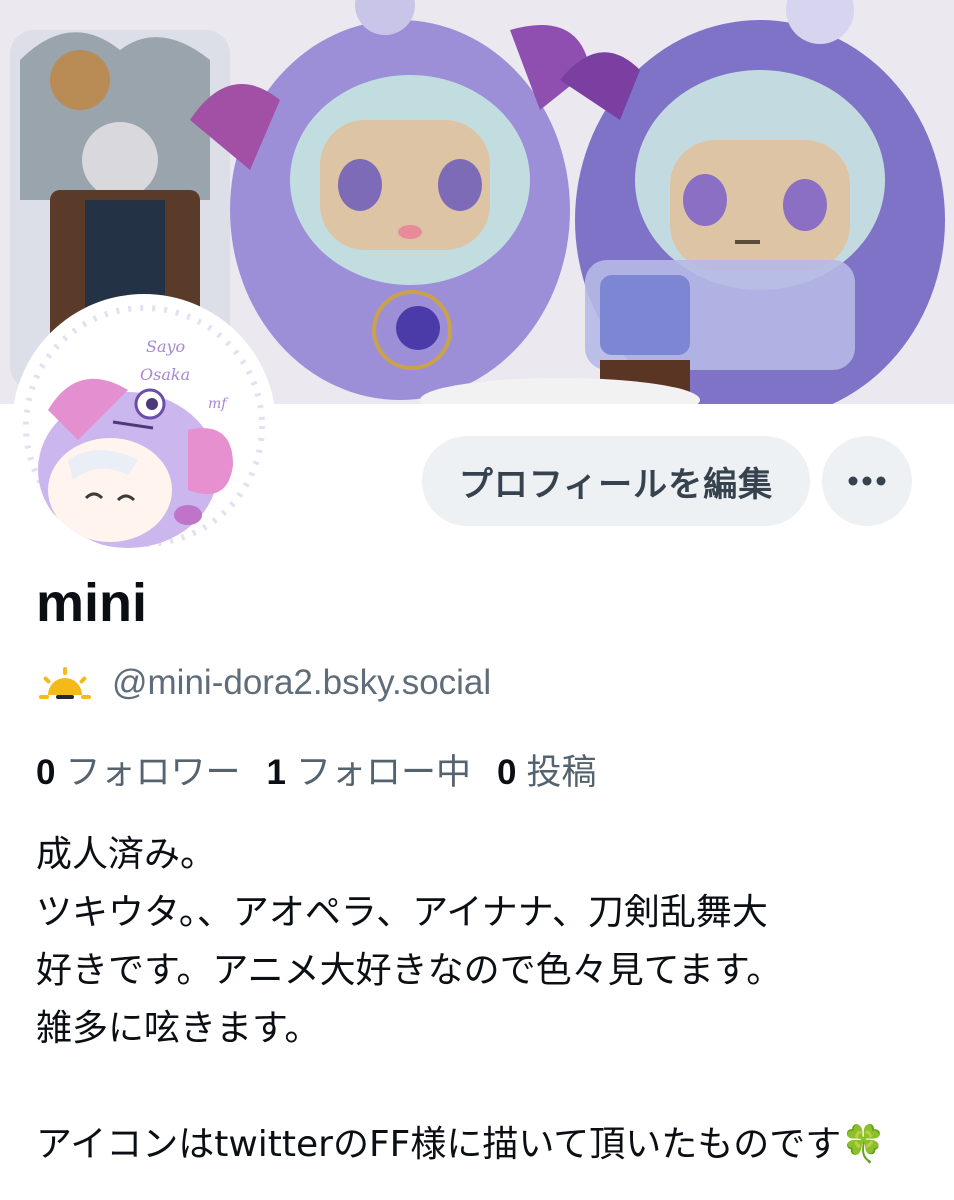 The height and width of the screenshot is (1200, 954). I want to click on bio-line-text: アイコンはtwitterのFF様に描いて頂いたものです, so click(439, 1144).